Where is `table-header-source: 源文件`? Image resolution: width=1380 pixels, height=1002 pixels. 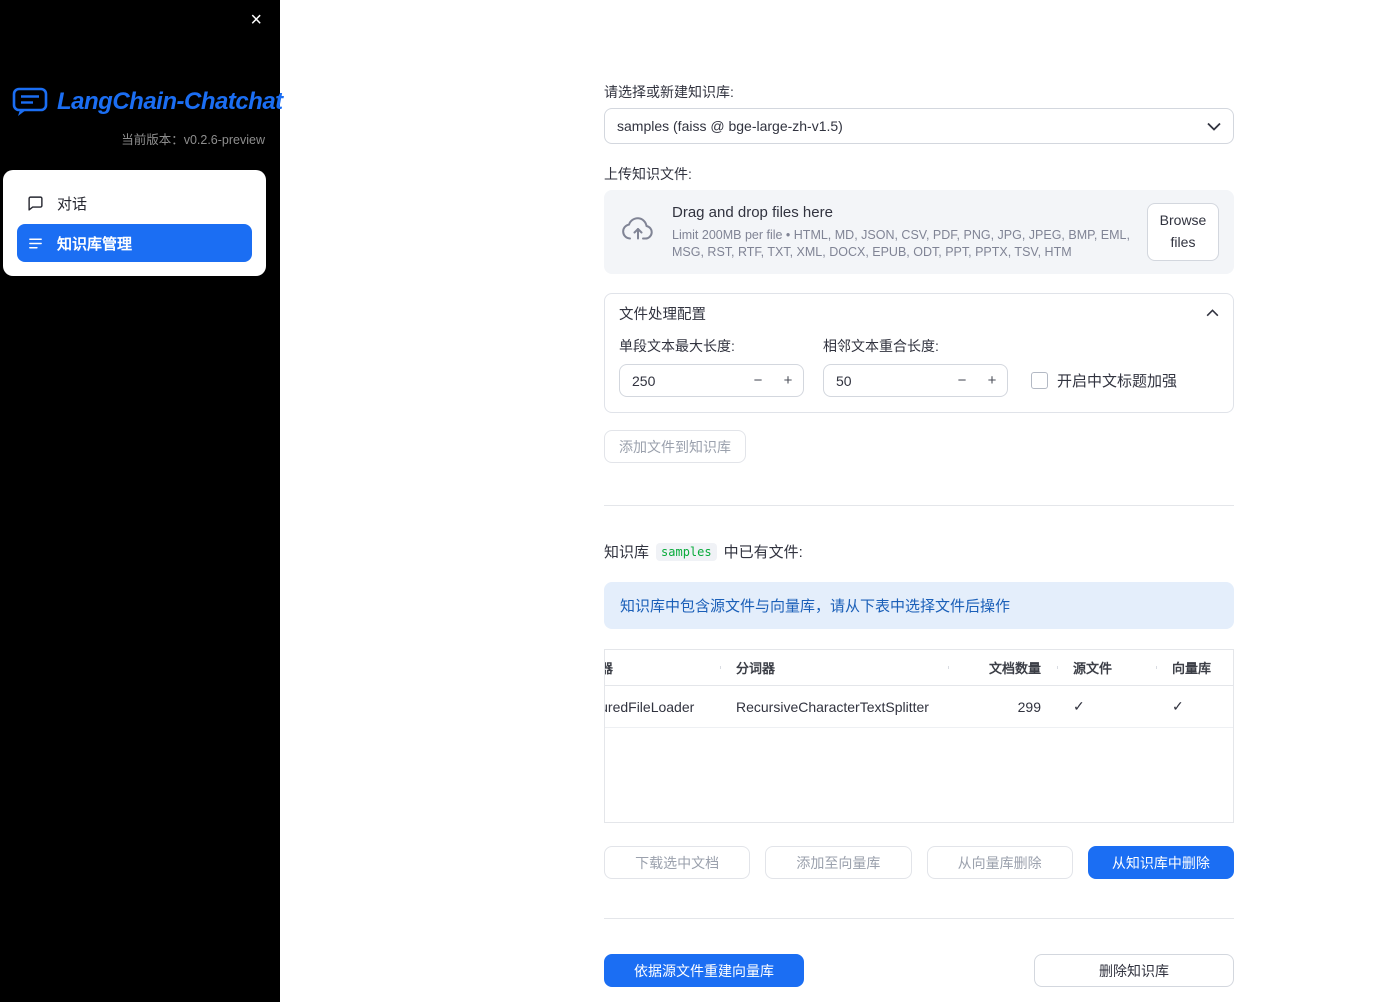 table-header-source: 源文件 is located at coordinates (1106, 667).